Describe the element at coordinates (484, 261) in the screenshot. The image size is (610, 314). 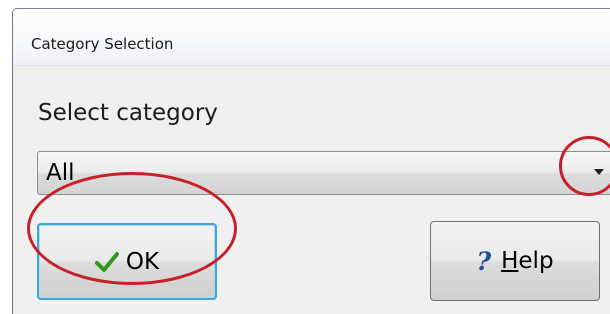
I see `question-mark-icon: ?` at that location.